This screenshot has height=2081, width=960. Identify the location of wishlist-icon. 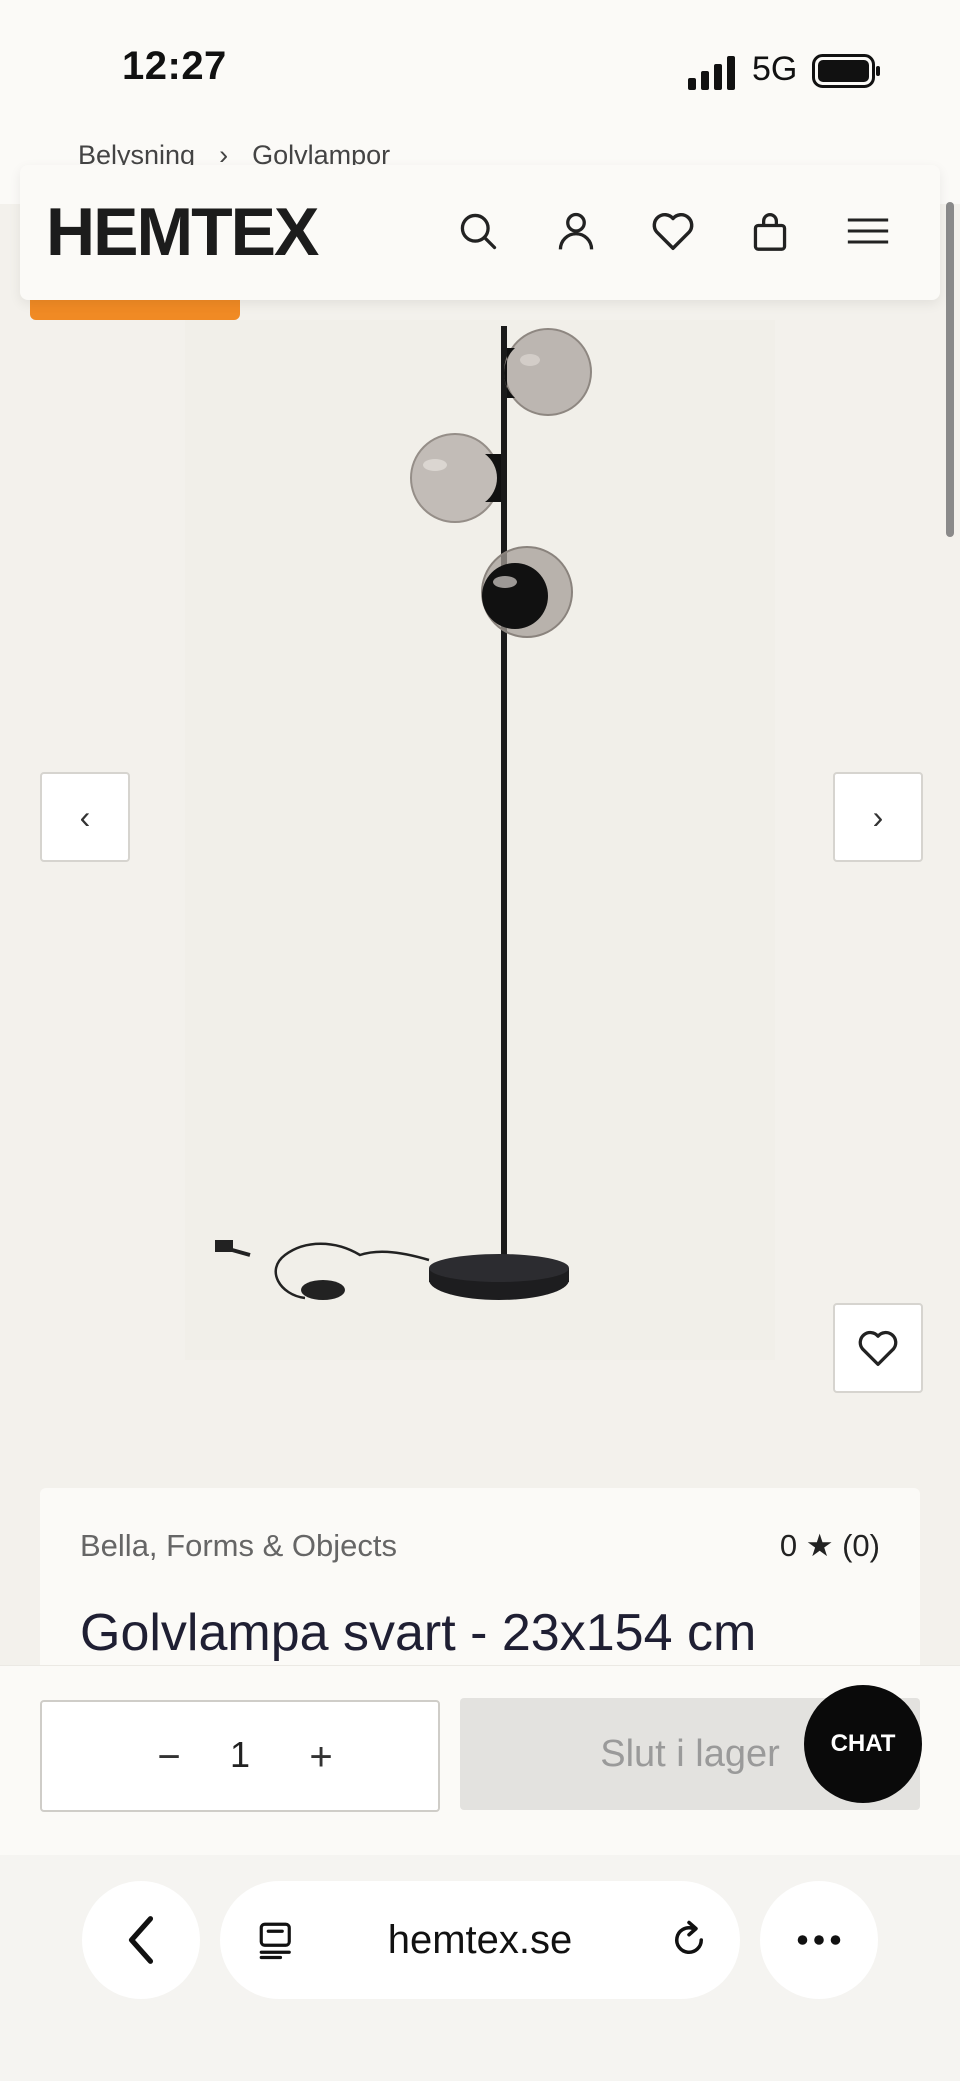
(673, 231).